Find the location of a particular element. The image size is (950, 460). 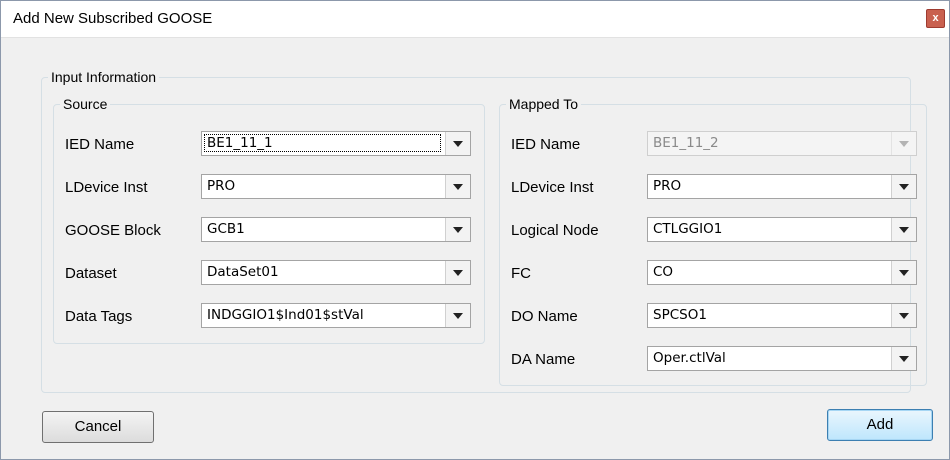

close-icon: x is located at coordinates (935, 18).